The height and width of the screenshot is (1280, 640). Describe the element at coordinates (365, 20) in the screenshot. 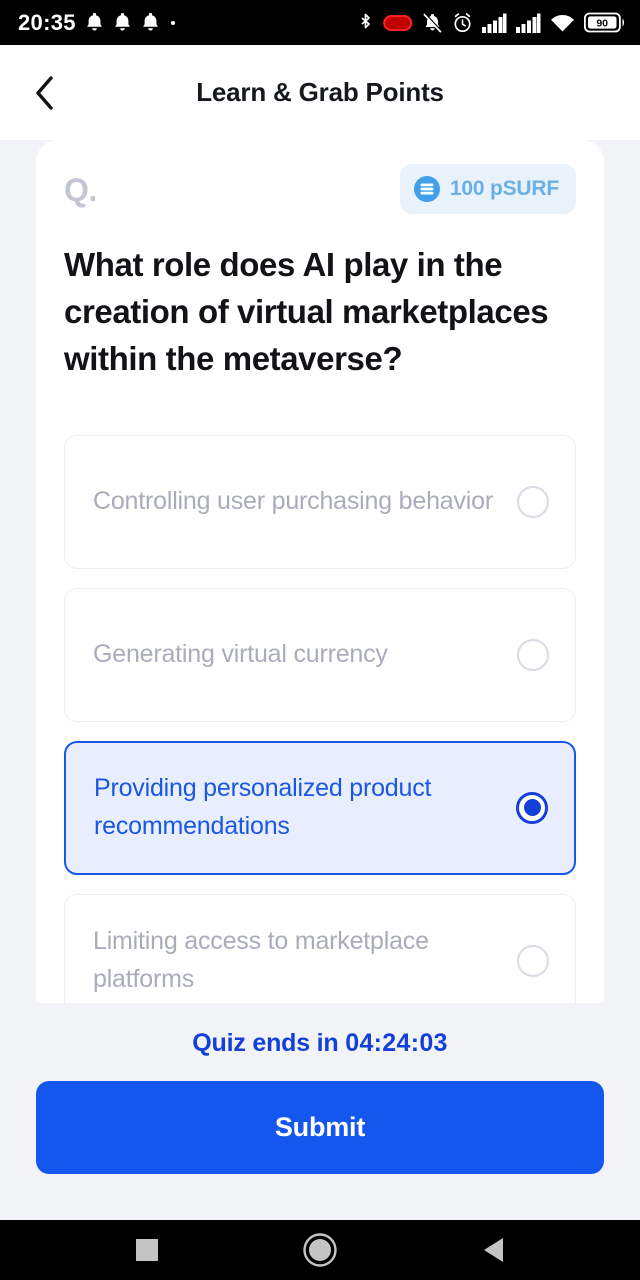

I see `bluetooth-icon` at that location.